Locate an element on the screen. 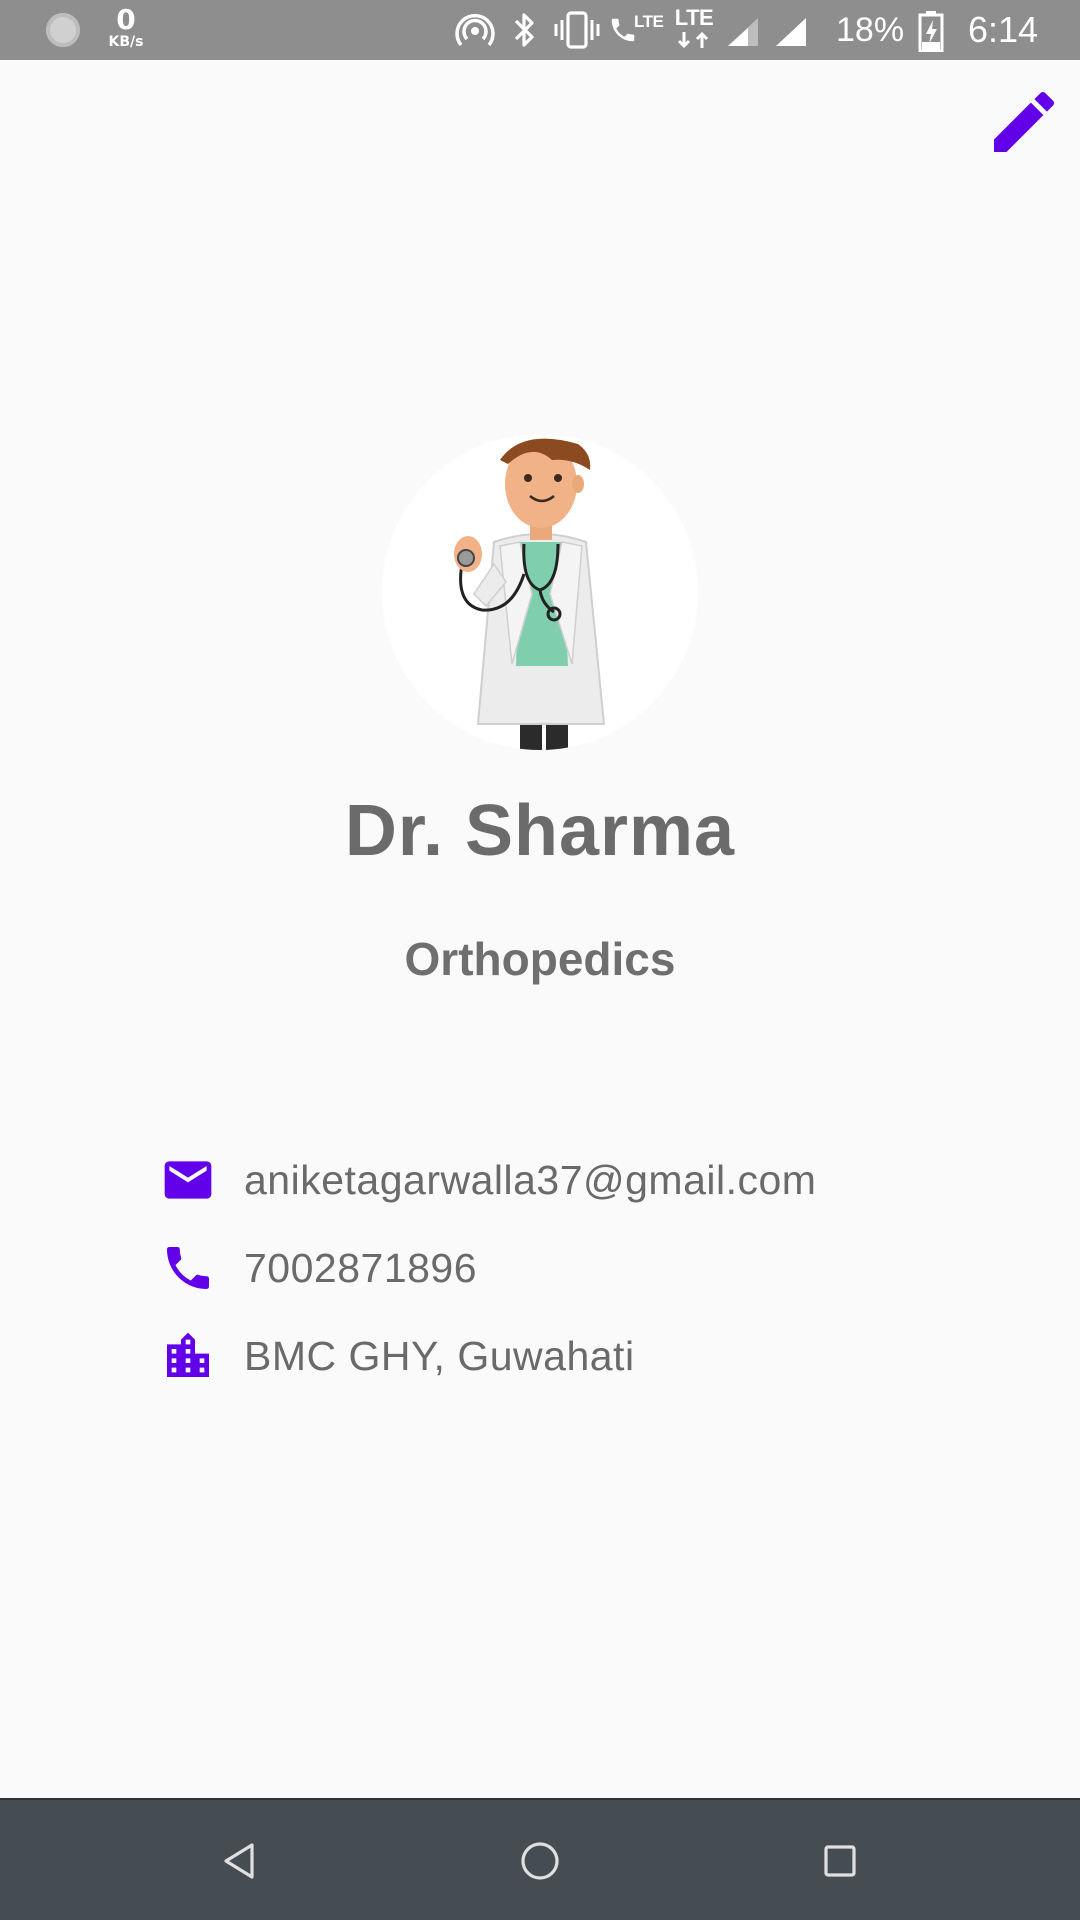 This screenshot has height=1920, width=1080. vibrate-icon is located at coordinates (577, 30).